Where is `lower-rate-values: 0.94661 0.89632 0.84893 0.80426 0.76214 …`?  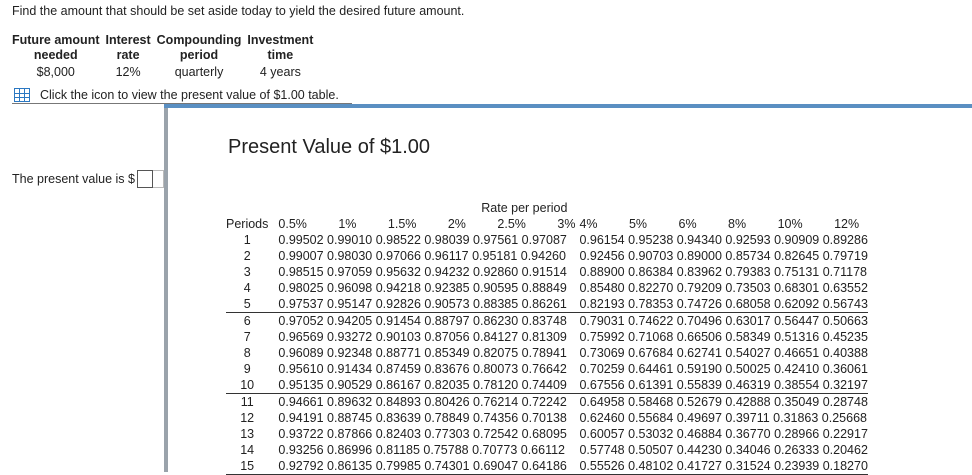
lower-rate-values: 0.94661 0.89632 0.84893 0.80426 0.76214 … is located at coordinates (422, 402).